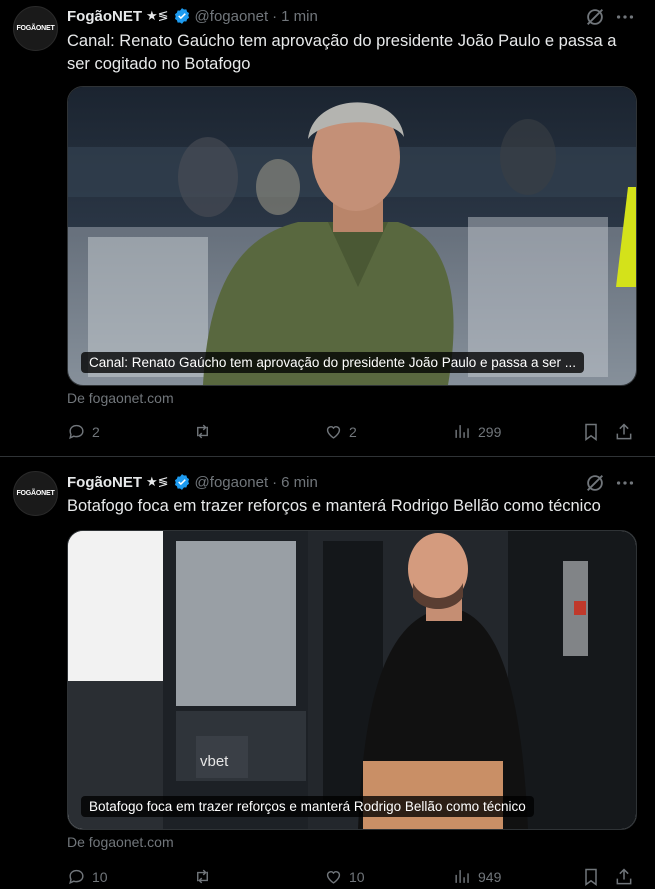 The height and width of the screenshot is (889, 655). Describe the element at coordinates (357, 876) in the screenshot. I see `like-count: 10` at that location.